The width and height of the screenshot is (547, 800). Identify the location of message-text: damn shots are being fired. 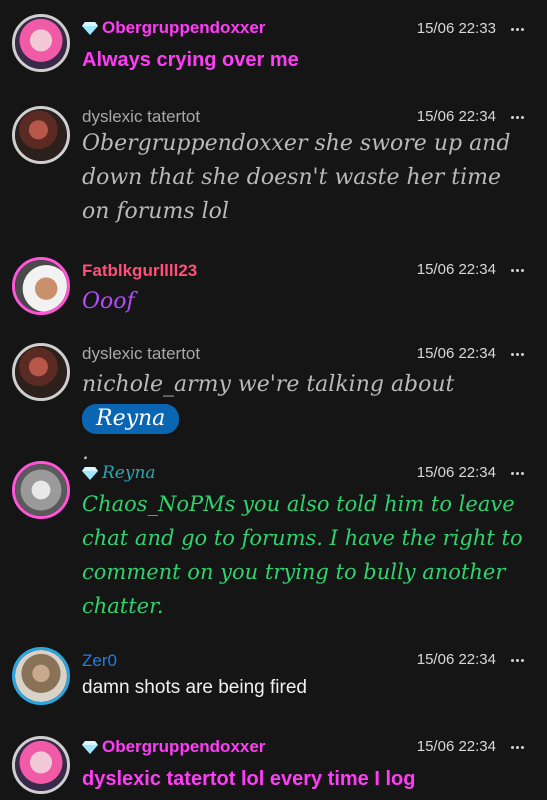
(194, 687).